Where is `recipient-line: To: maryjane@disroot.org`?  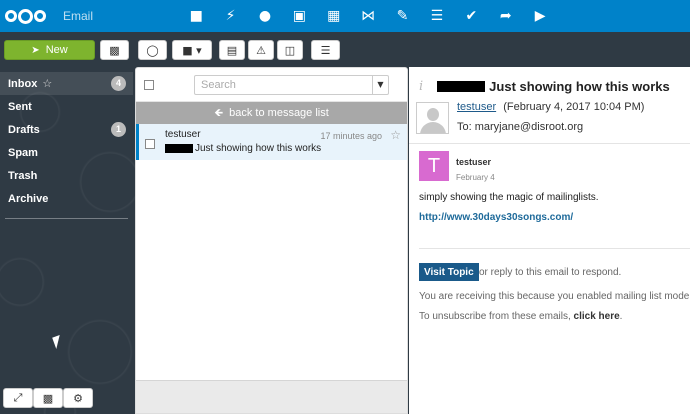
recipient-line: To: maryjane@disroot.org is located at coordinates (520, 127).